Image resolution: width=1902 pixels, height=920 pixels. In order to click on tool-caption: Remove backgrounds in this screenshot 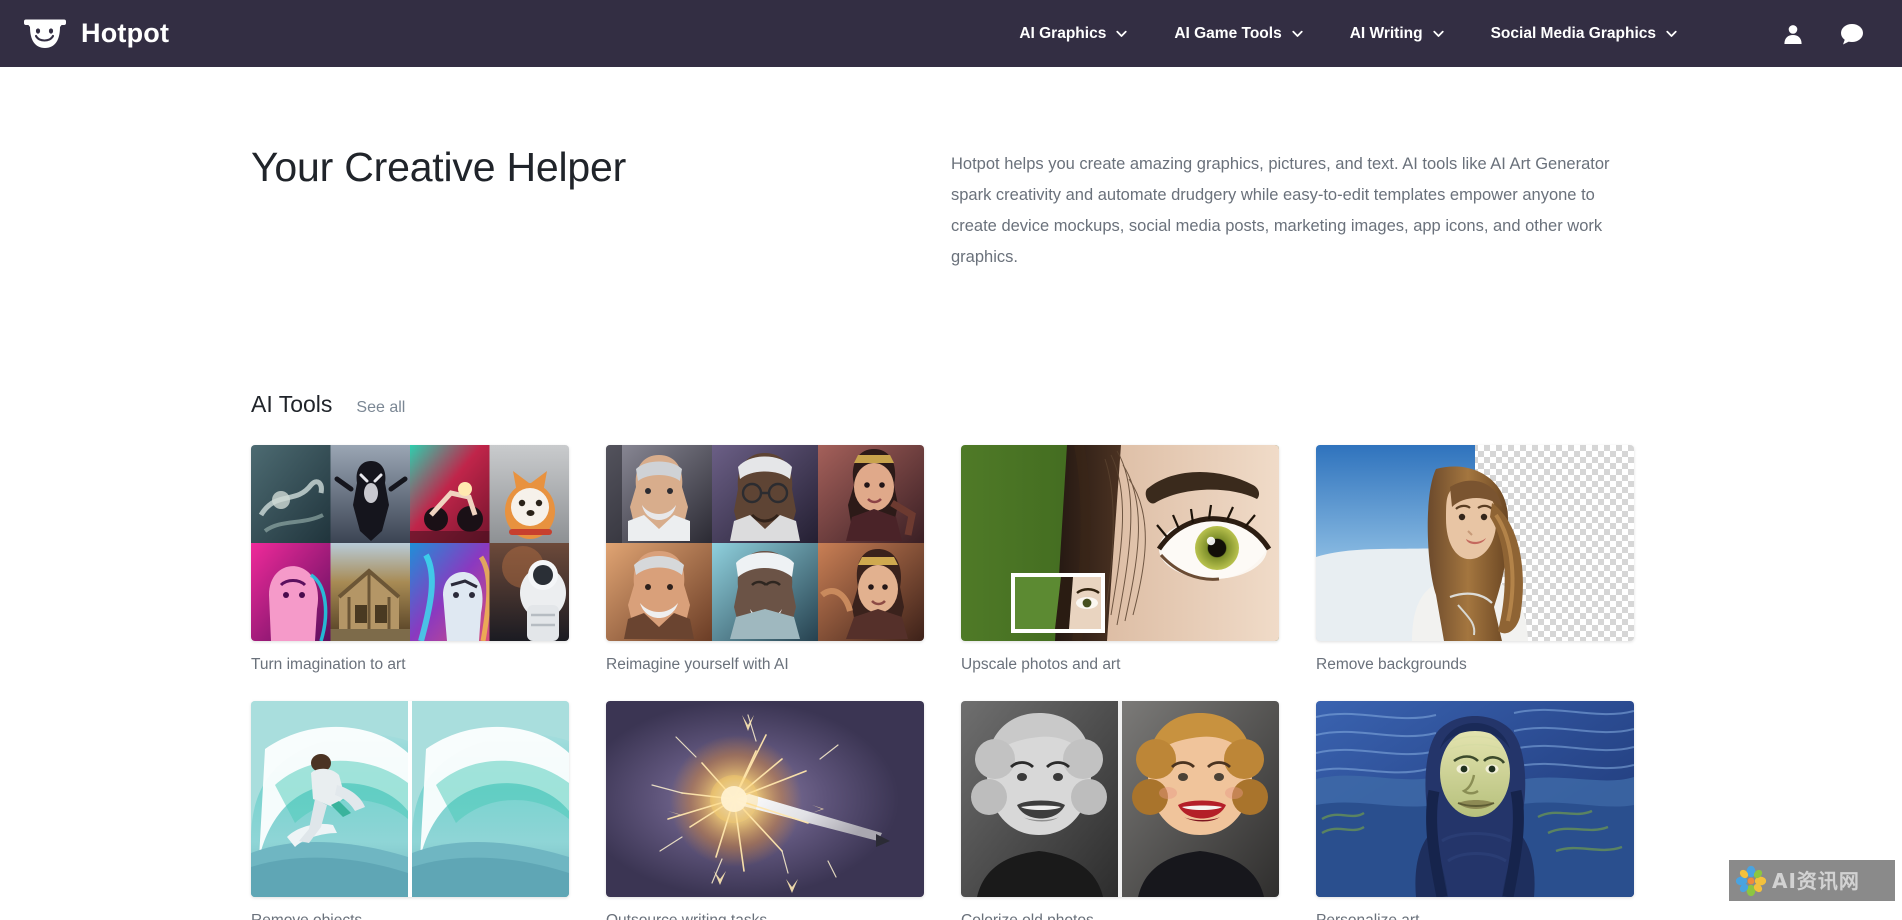, I will do `click(1391, 665)`.